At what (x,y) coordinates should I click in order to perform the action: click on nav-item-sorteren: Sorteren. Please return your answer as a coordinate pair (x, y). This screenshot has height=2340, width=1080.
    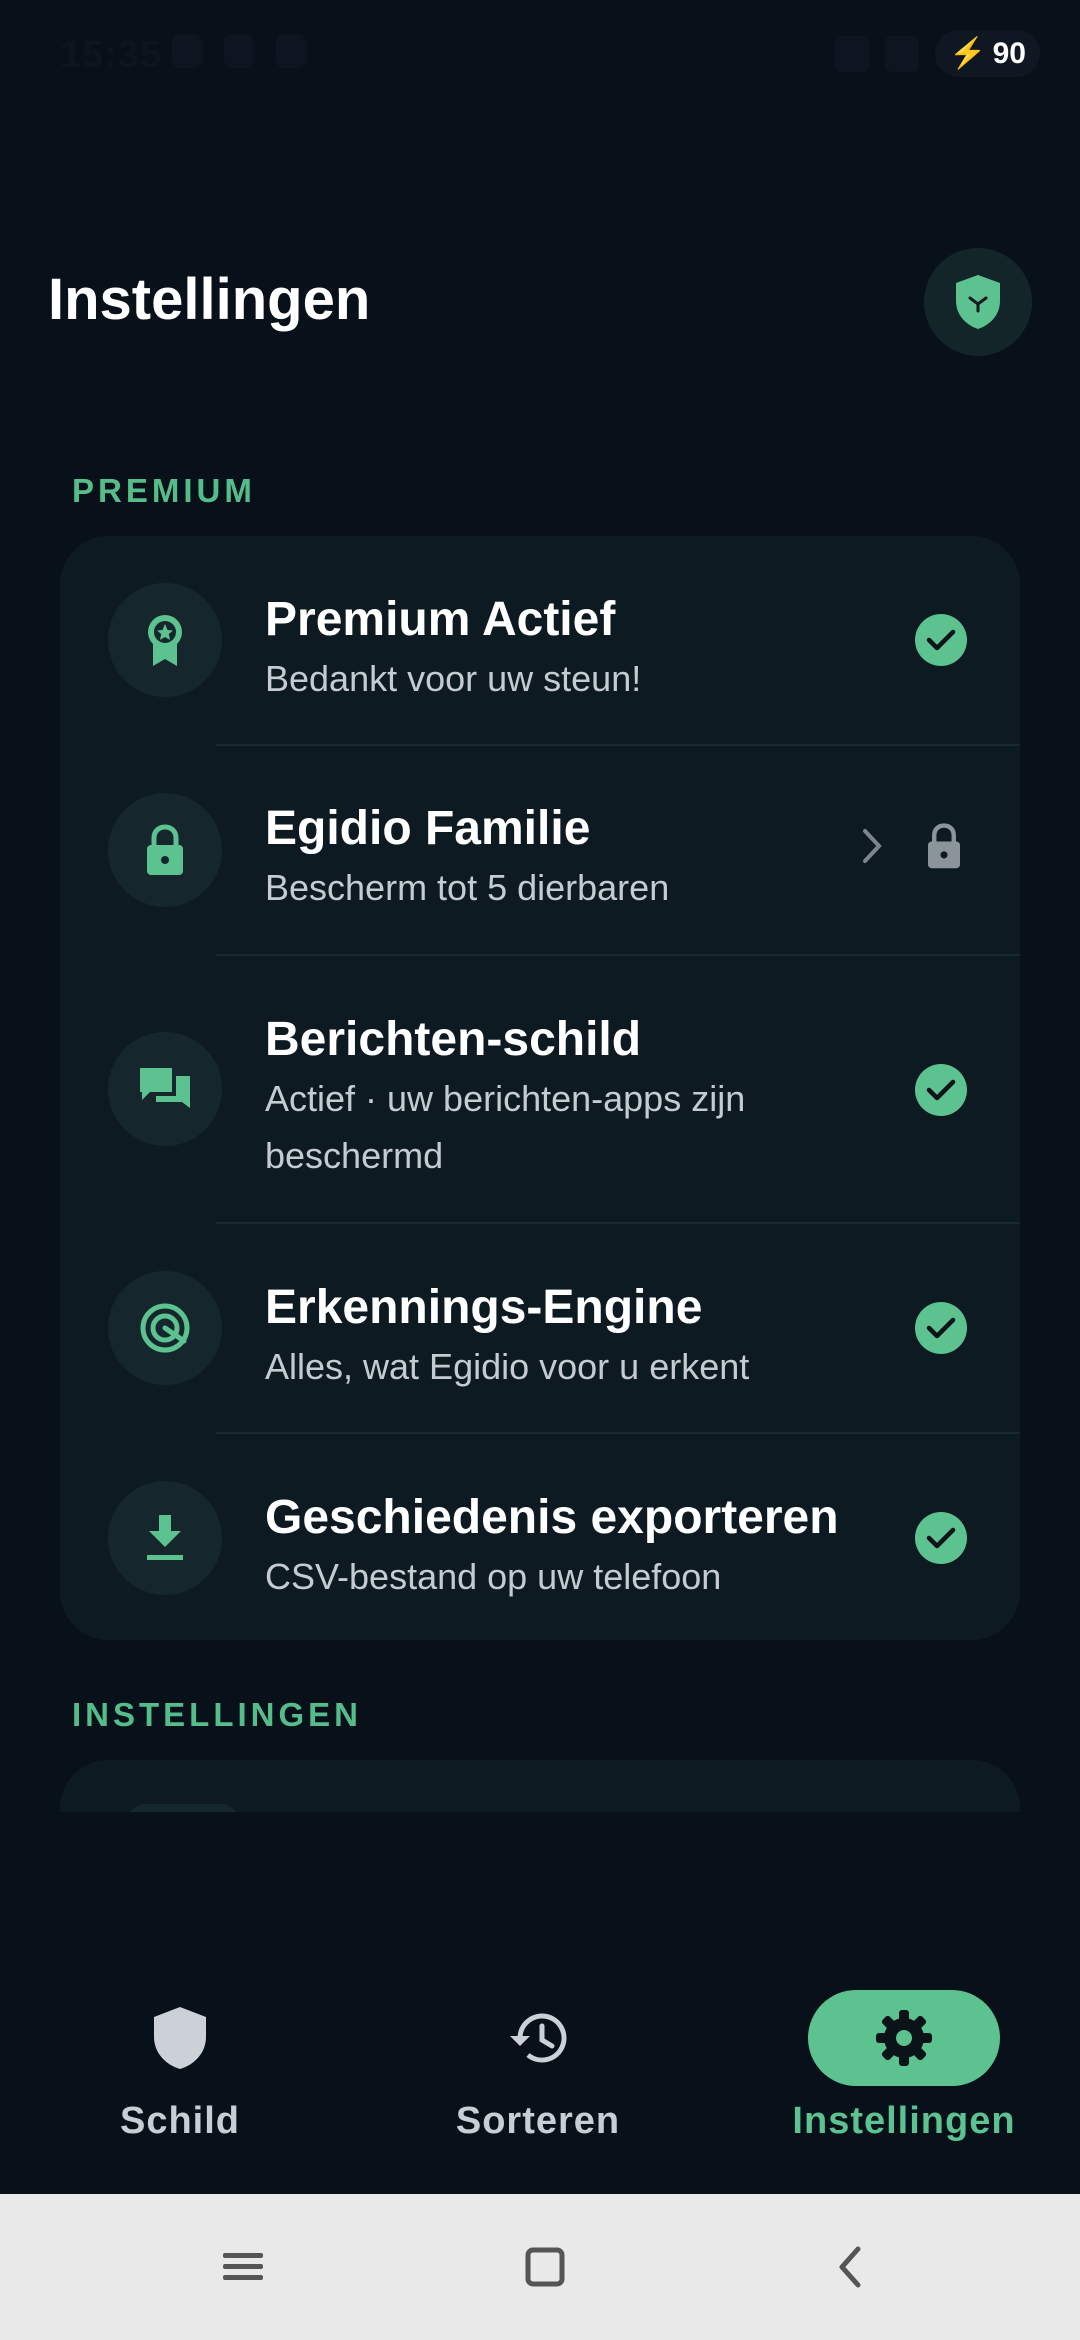
    Looking at the image, I should click on (538, 2066).